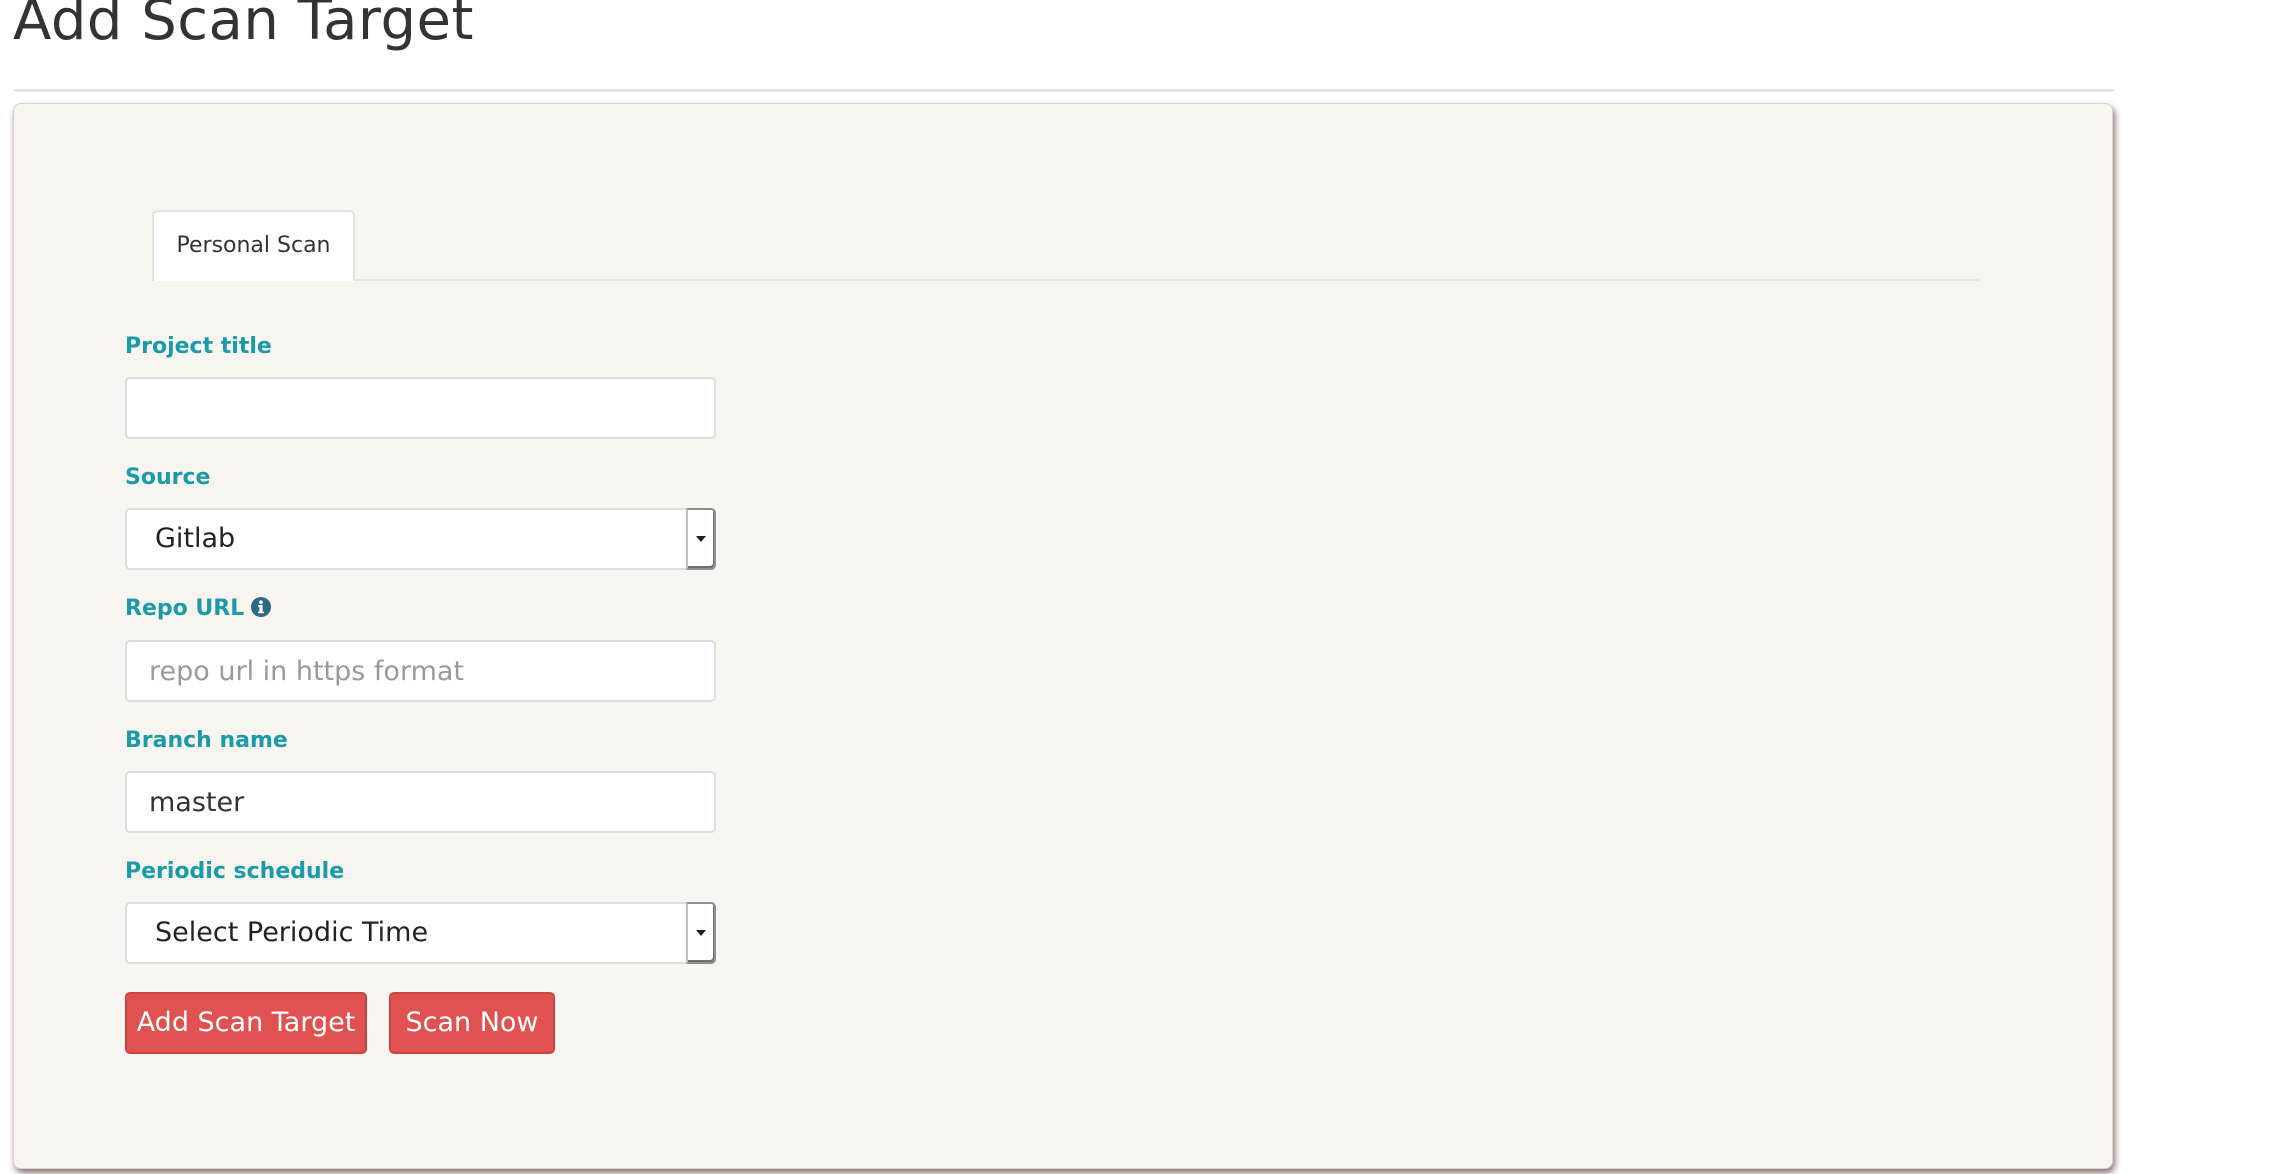  I want to click on project-title-label: Project title, so click(198, 346).